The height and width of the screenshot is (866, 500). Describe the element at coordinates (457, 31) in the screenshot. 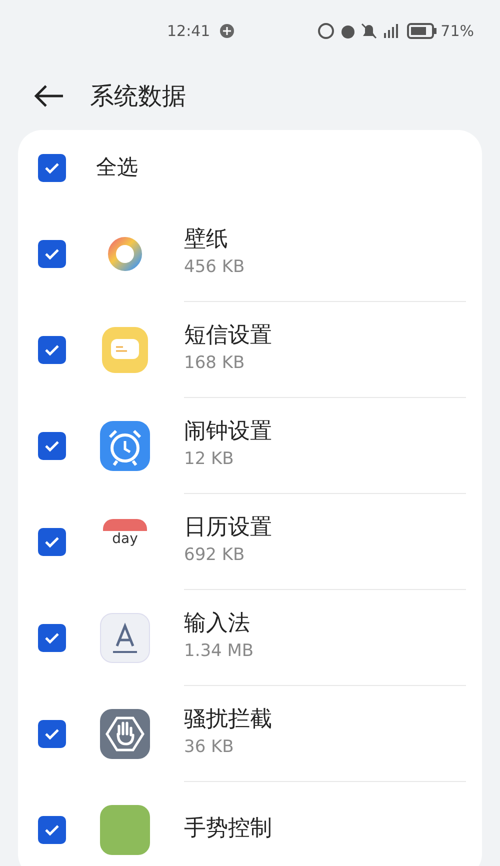

I see `battery-percent: 71%` at that location.